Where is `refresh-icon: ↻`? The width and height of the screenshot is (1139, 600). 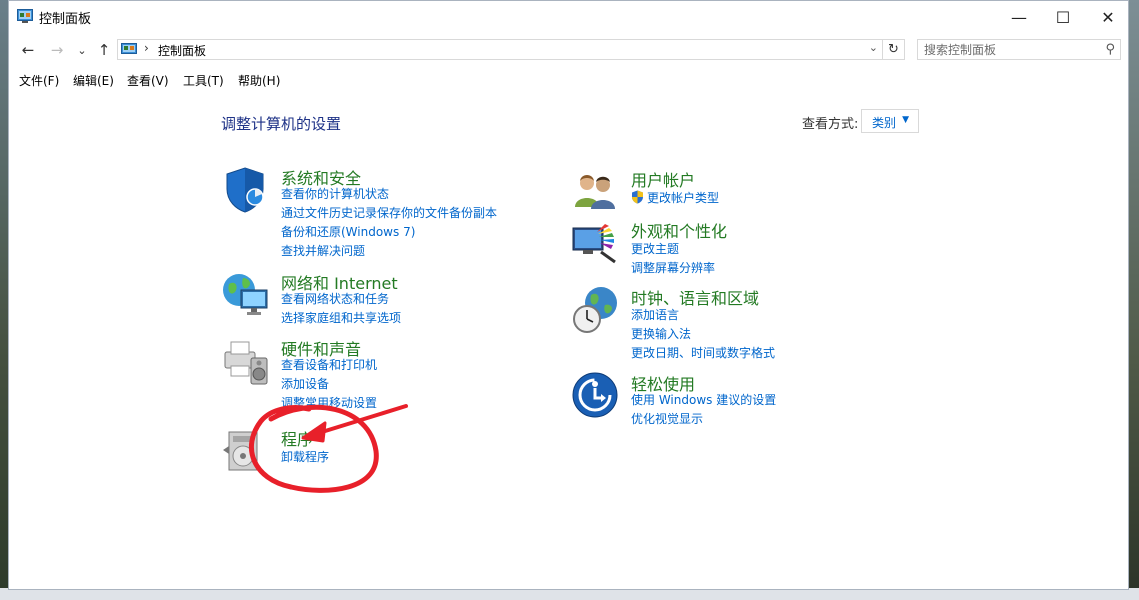
refresh-icon: ↻ is located at coordinates (893, 49).